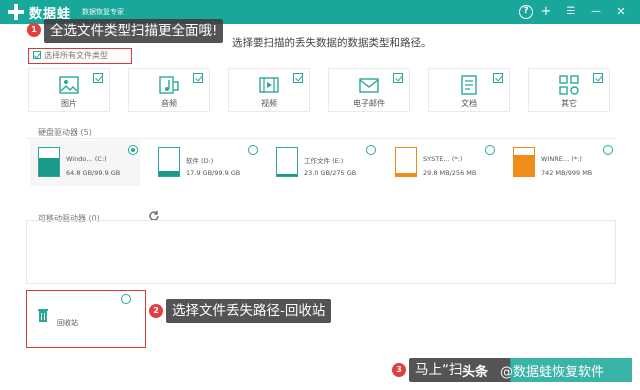 This screenshot has height=390, width=640. I want to click on recycle-bin-label: 回收站, so click(67, 323).